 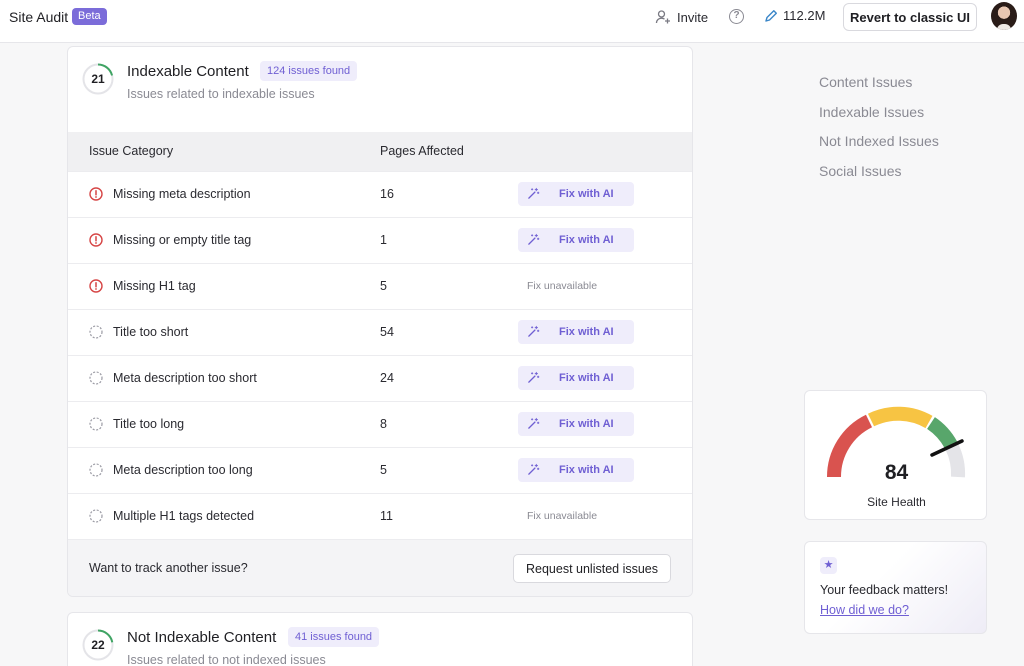 I want to click on column-header-category: Issue Category, so click(x=131, y=151).